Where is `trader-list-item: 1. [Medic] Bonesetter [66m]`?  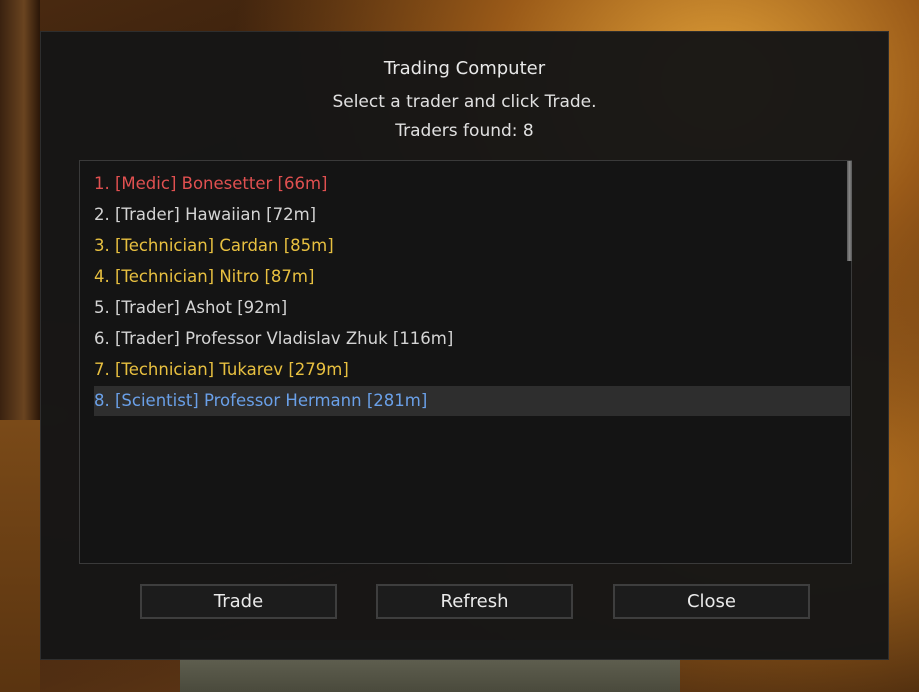 trader-list-item: 1. [Medic] Bonesetter [66m] is located at coordinates (472, 184).